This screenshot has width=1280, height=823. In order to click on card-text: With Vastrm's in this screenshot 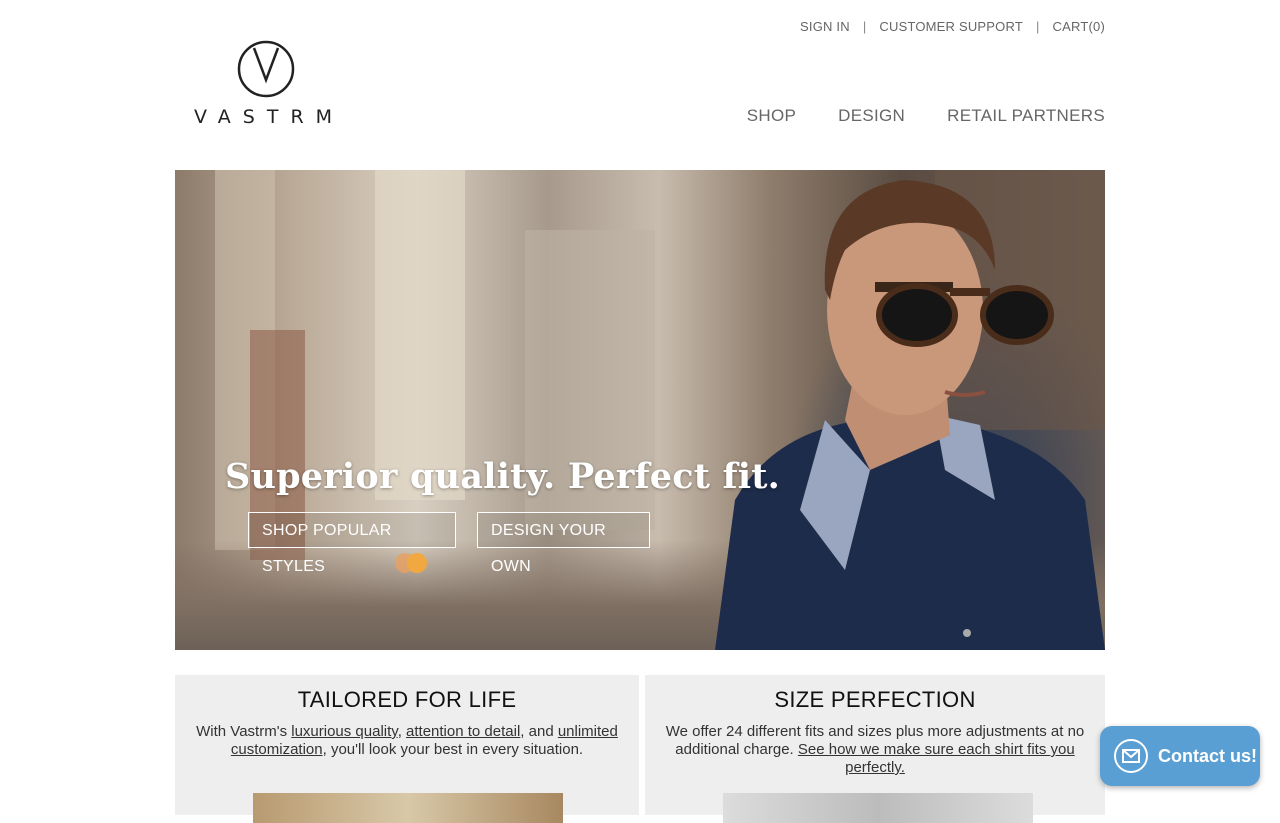, I will do `click(244, 731)`.